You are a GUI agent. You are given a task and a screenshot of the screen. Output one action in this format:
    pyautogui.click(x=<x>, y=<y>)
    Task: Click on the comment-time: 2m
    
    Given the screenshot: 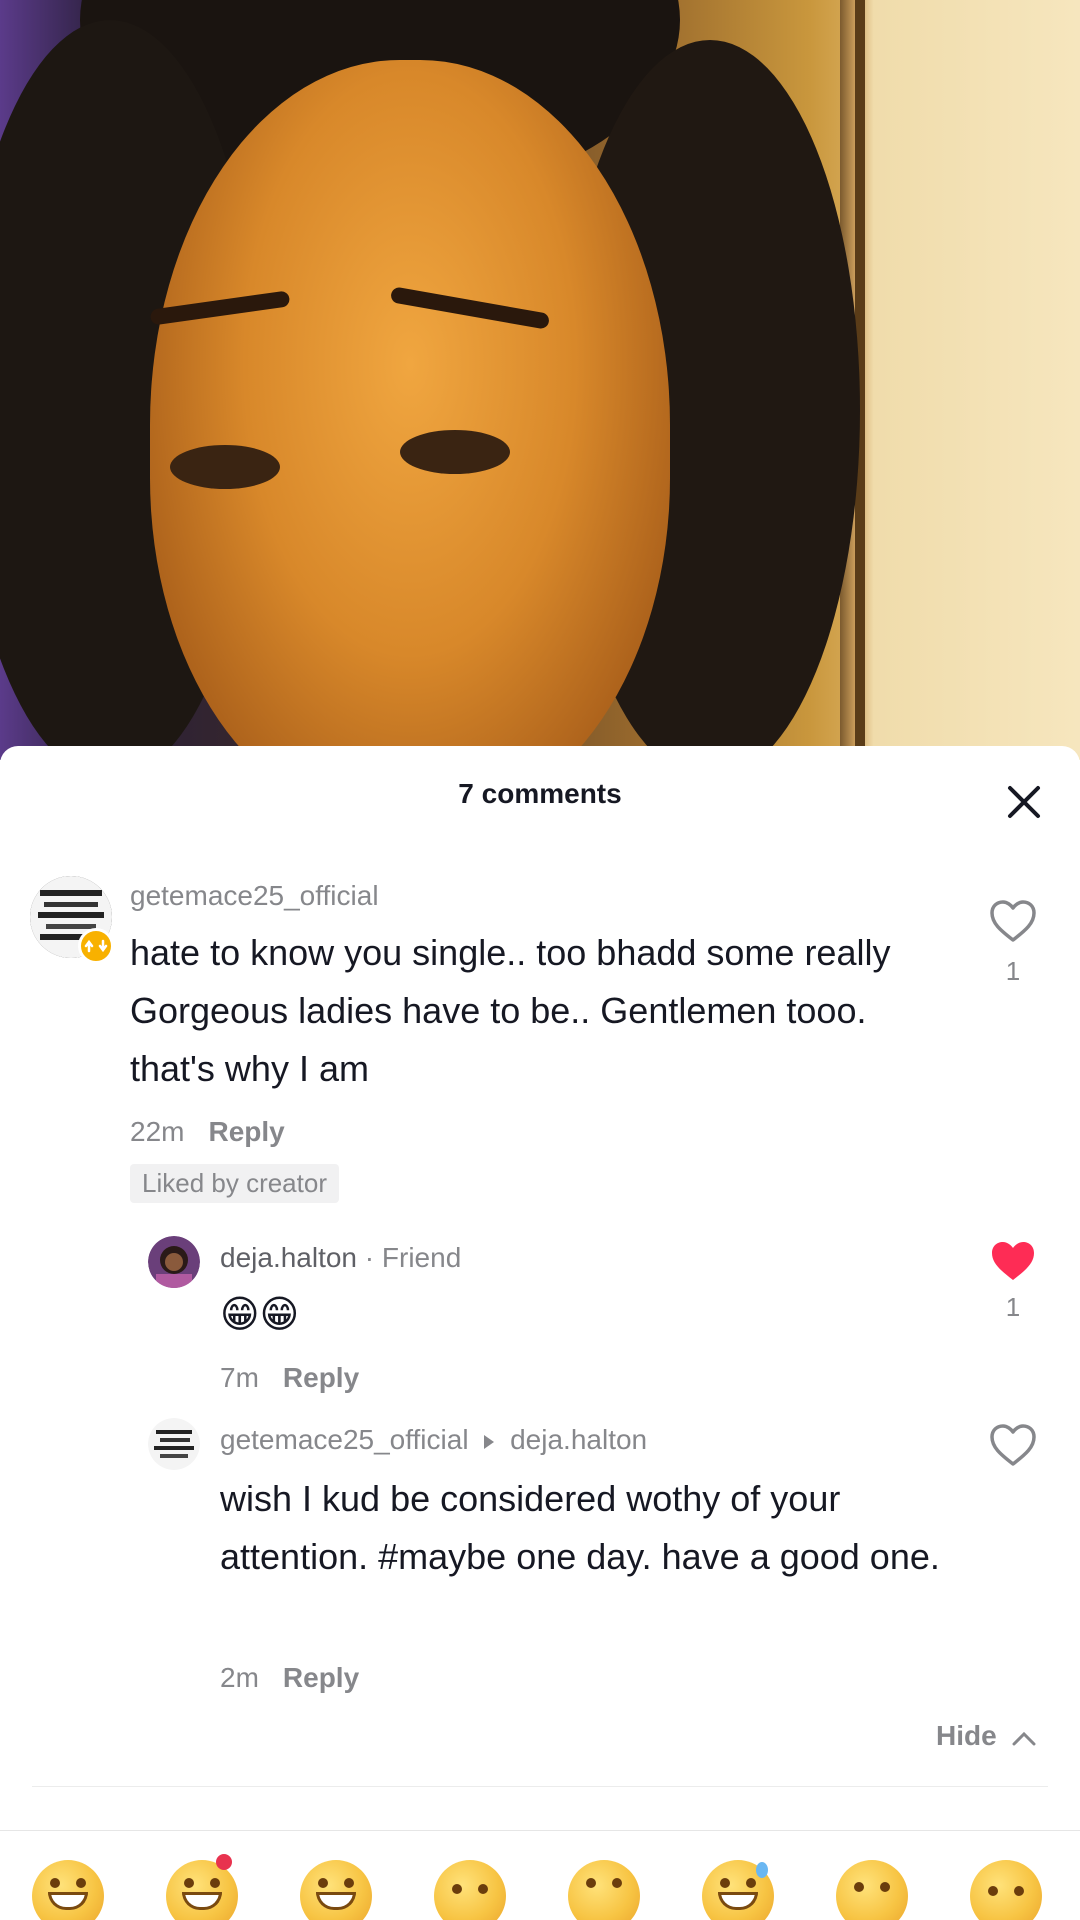 What is the action you would take?
    pyautogui.click(x=239, y=1677)
    